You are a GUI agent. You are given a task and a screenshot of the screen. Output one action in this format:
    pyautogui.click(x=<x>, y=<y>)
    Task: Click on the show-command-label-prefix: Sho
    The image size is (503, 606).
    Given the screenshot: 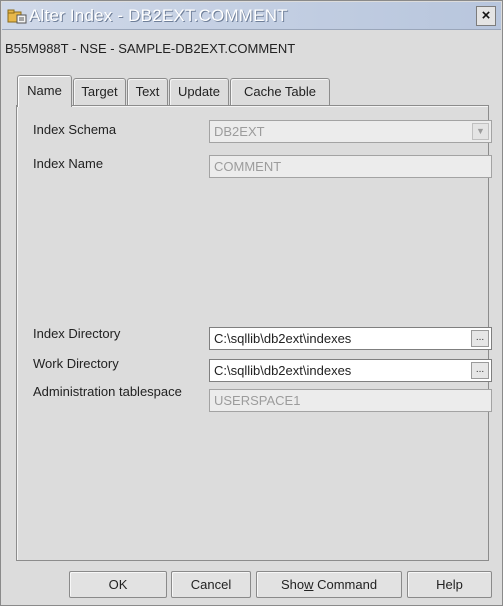 What is the action you would take?
    pyautogui.click(x=292, y=584)
    